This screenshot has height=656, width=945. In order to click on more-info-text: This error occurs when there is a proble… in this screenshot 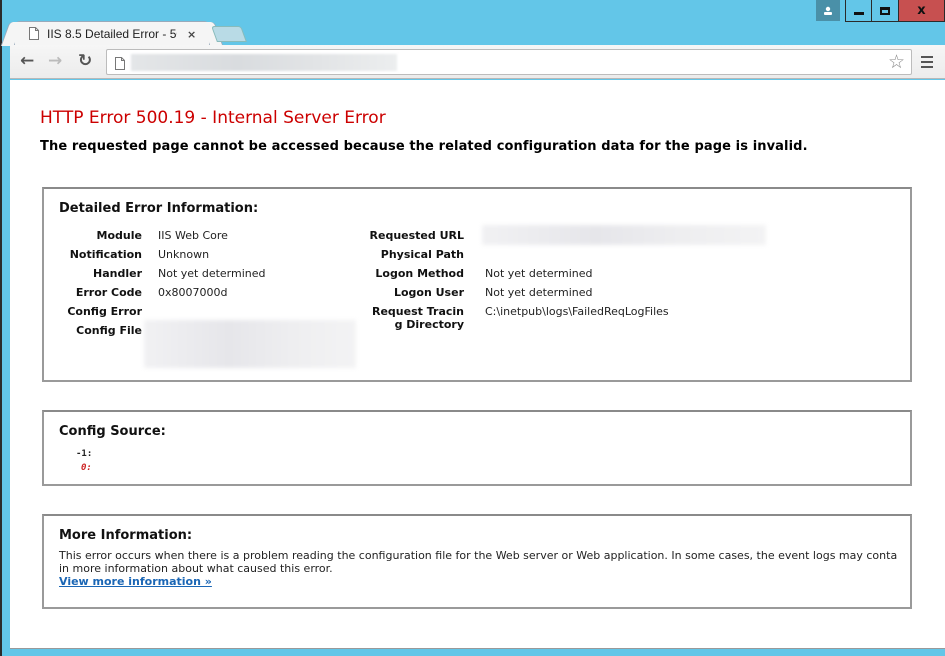, I will do `click(478, 562)`.